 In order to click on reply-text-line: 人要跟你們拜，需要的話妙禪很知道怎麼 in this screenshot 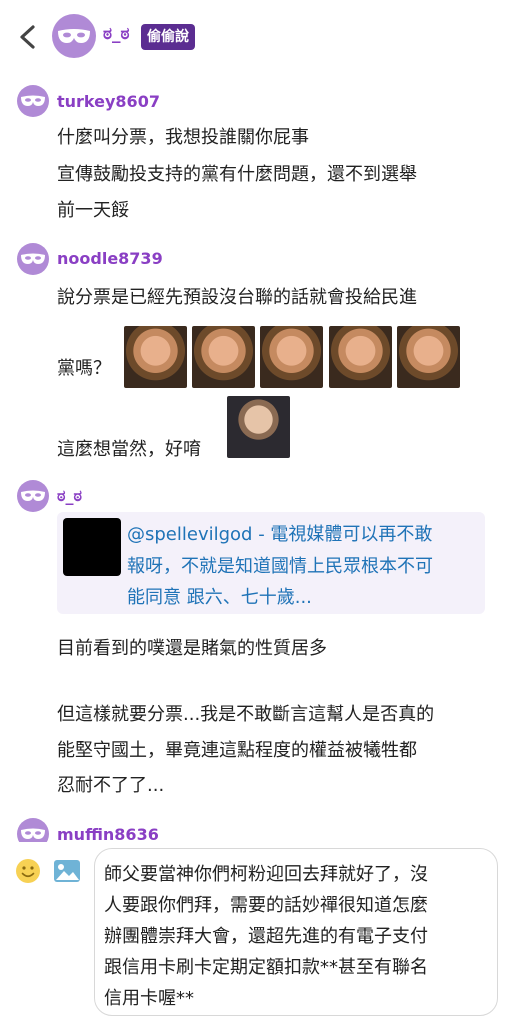, I will do `click(266, 905)`.